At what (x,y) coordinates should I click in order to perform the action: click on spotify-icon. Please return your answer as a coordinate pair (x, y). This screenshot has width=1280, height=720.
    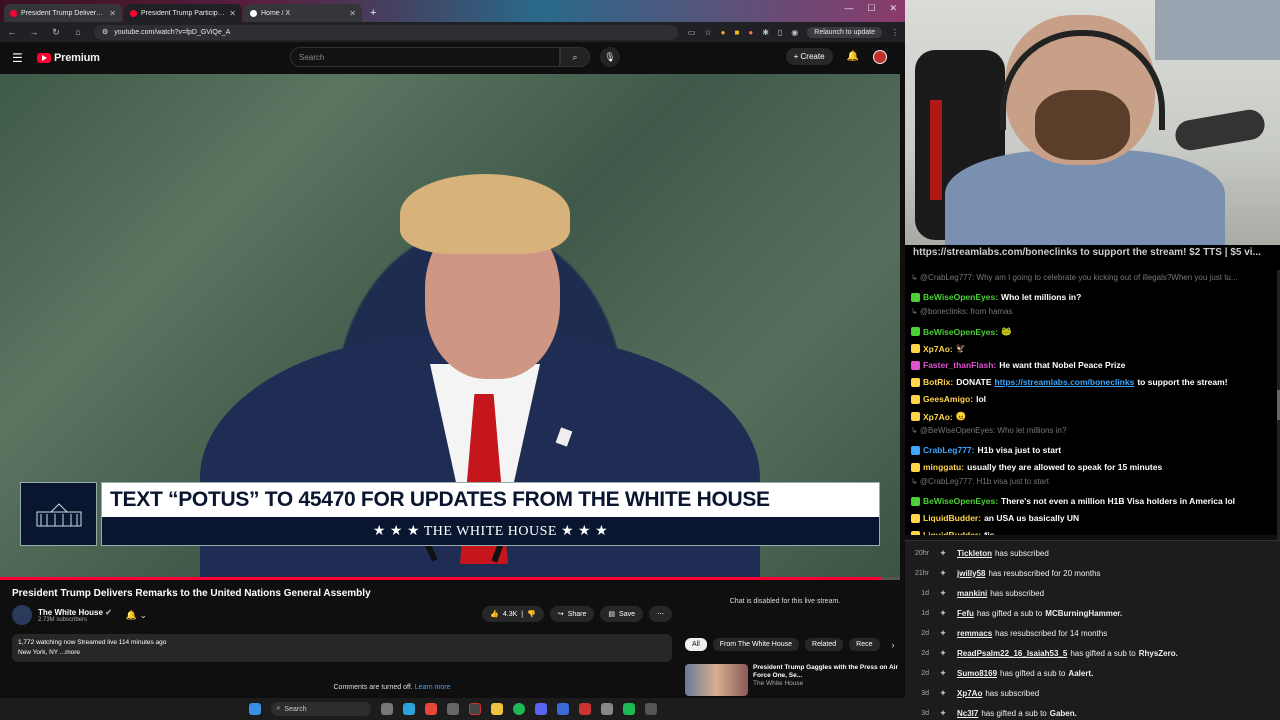
    Looking at the image, I should click on (518, 709).